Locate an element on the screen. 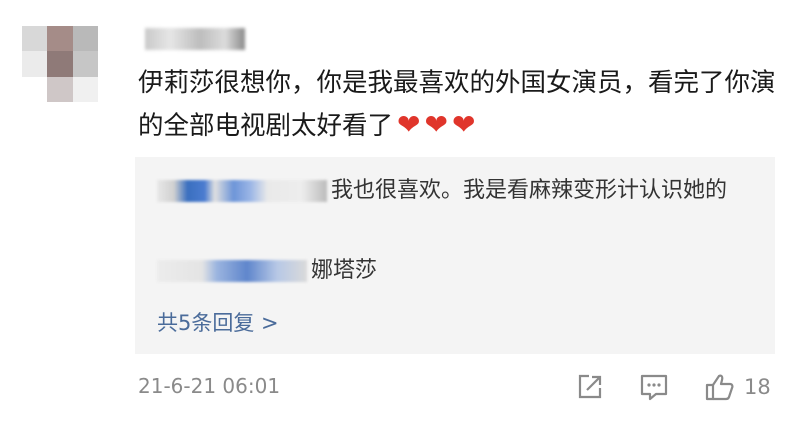 The image size is (800, 421). comment-icon is located at coordinates (654, 387).